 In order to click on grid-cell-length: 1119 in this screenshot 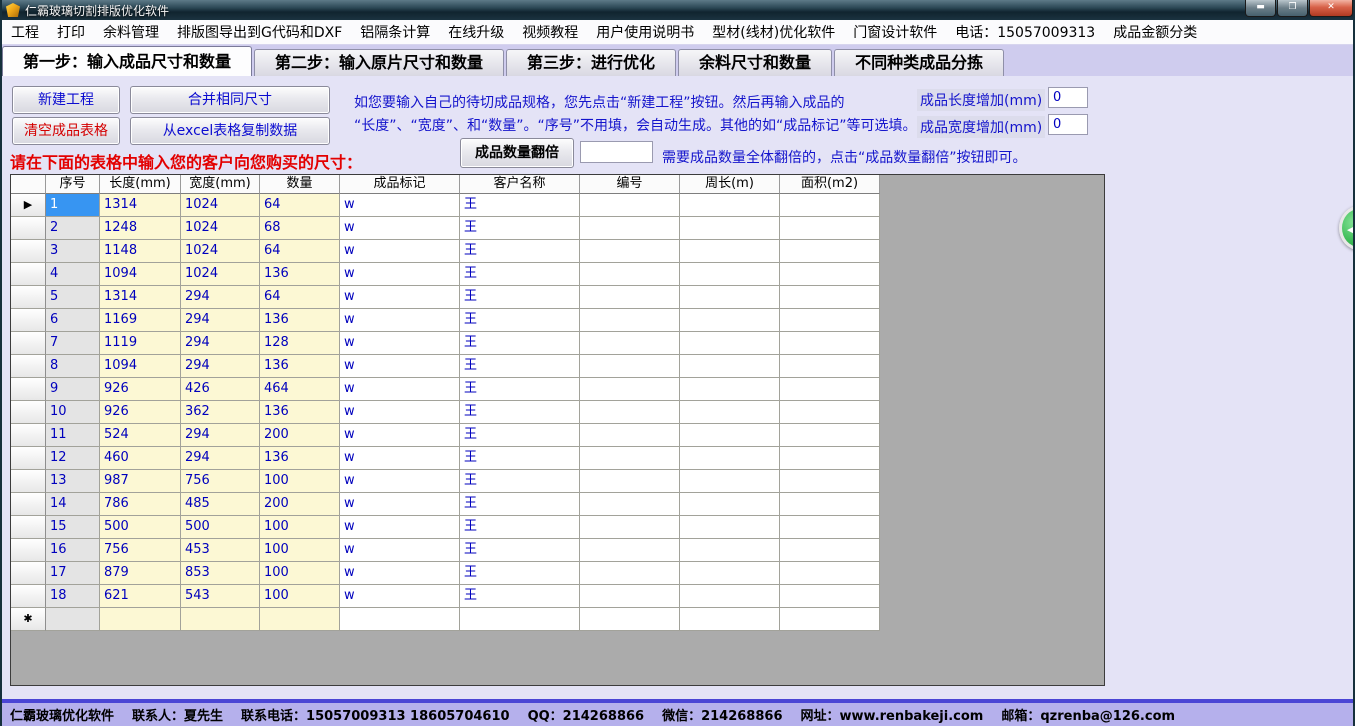, I will do `click(140, 343)`.